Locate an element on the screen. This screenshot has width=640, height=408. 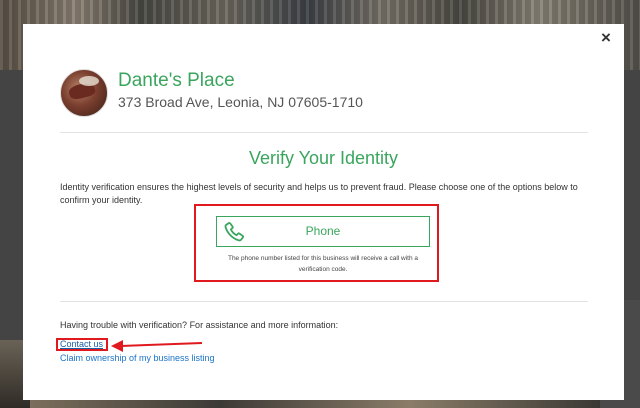
phone-option-button: Phone is located at coordinates (323, 231).